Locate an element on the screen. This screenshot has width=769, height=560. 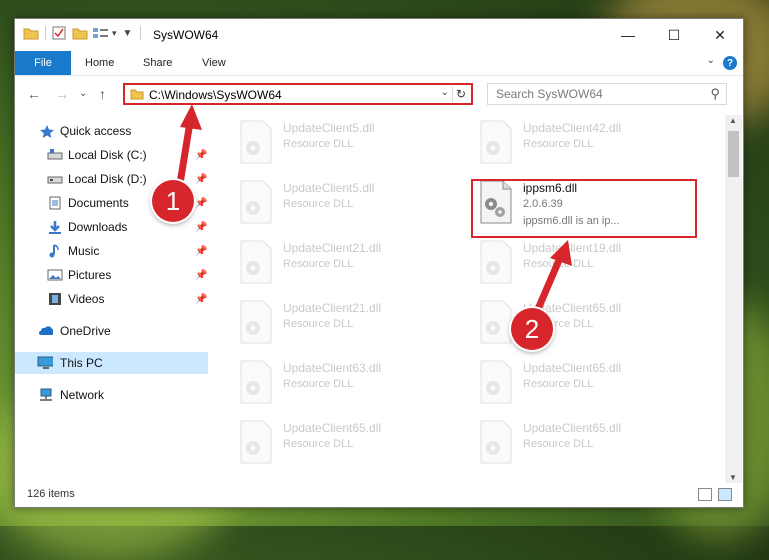
up-arrow-icon: ↑ is located at coordinates (102, 94).